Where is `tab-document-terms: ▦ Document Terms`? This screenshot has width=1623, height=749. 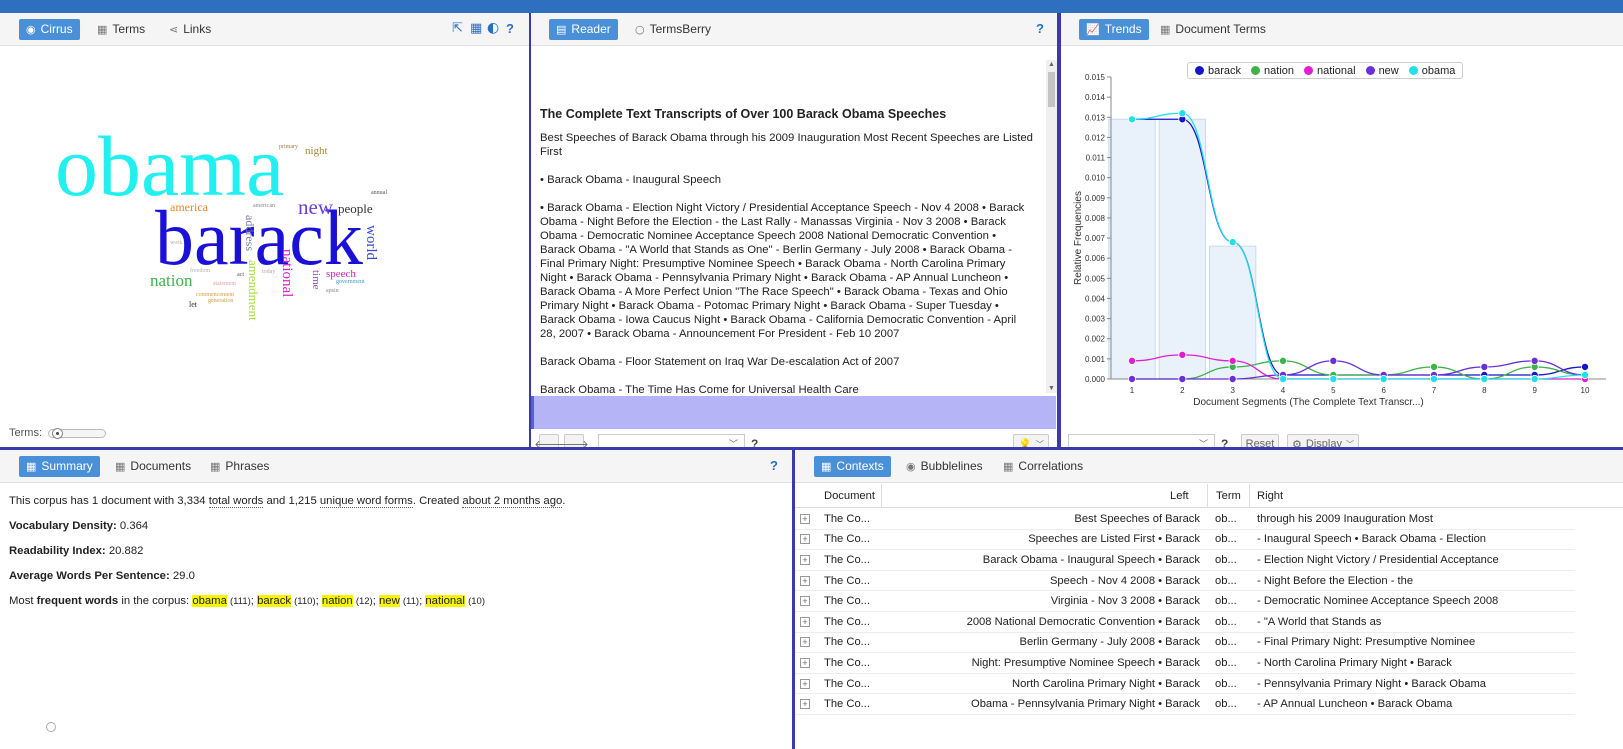 tab-document-terms: ▦ Document Terms is located at coordinates (1213, 29).